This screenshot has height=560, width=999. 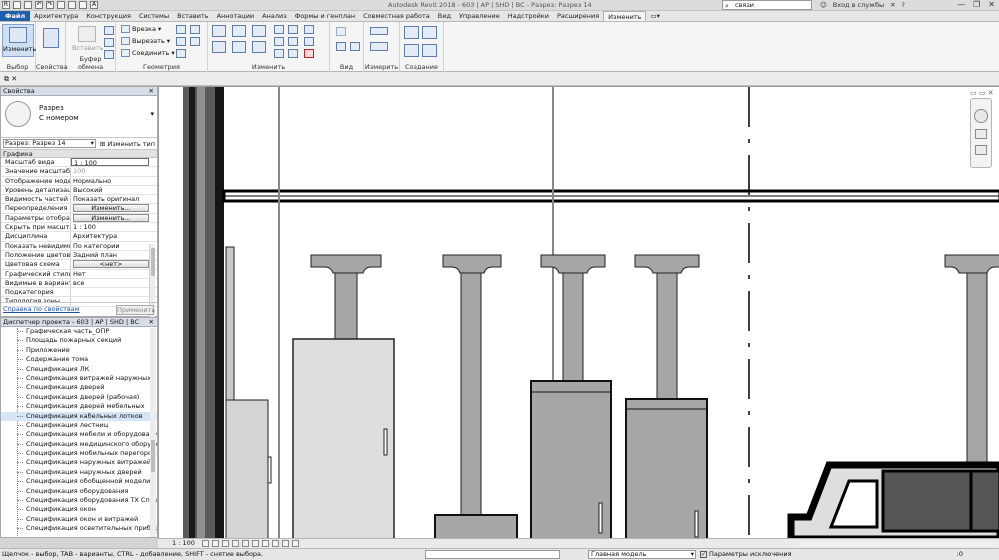 What do you see at coordinates (265, 543) in the screenshot?
I see `temporary-hide-icon` at bounding box center [265, 543].